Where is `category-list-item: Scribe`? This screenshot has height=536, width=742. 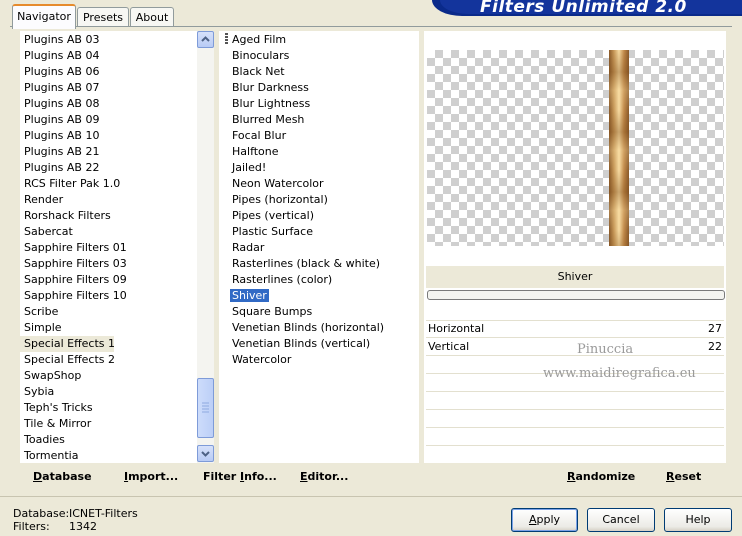
category-list-item: Scribe is located at coordinates (39, 312).